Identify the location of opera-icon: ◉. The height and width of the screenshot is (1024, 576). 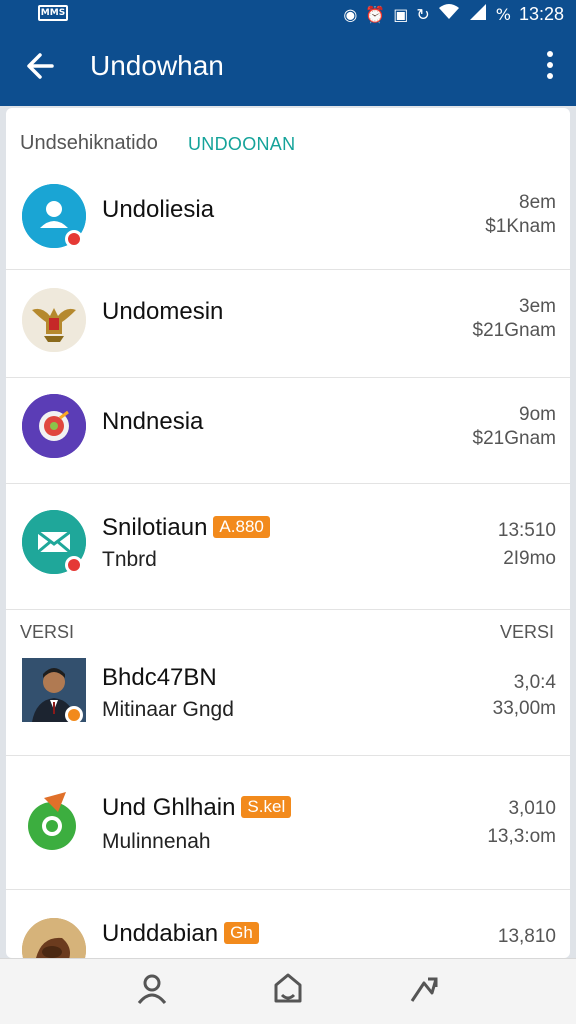
(350, 14).